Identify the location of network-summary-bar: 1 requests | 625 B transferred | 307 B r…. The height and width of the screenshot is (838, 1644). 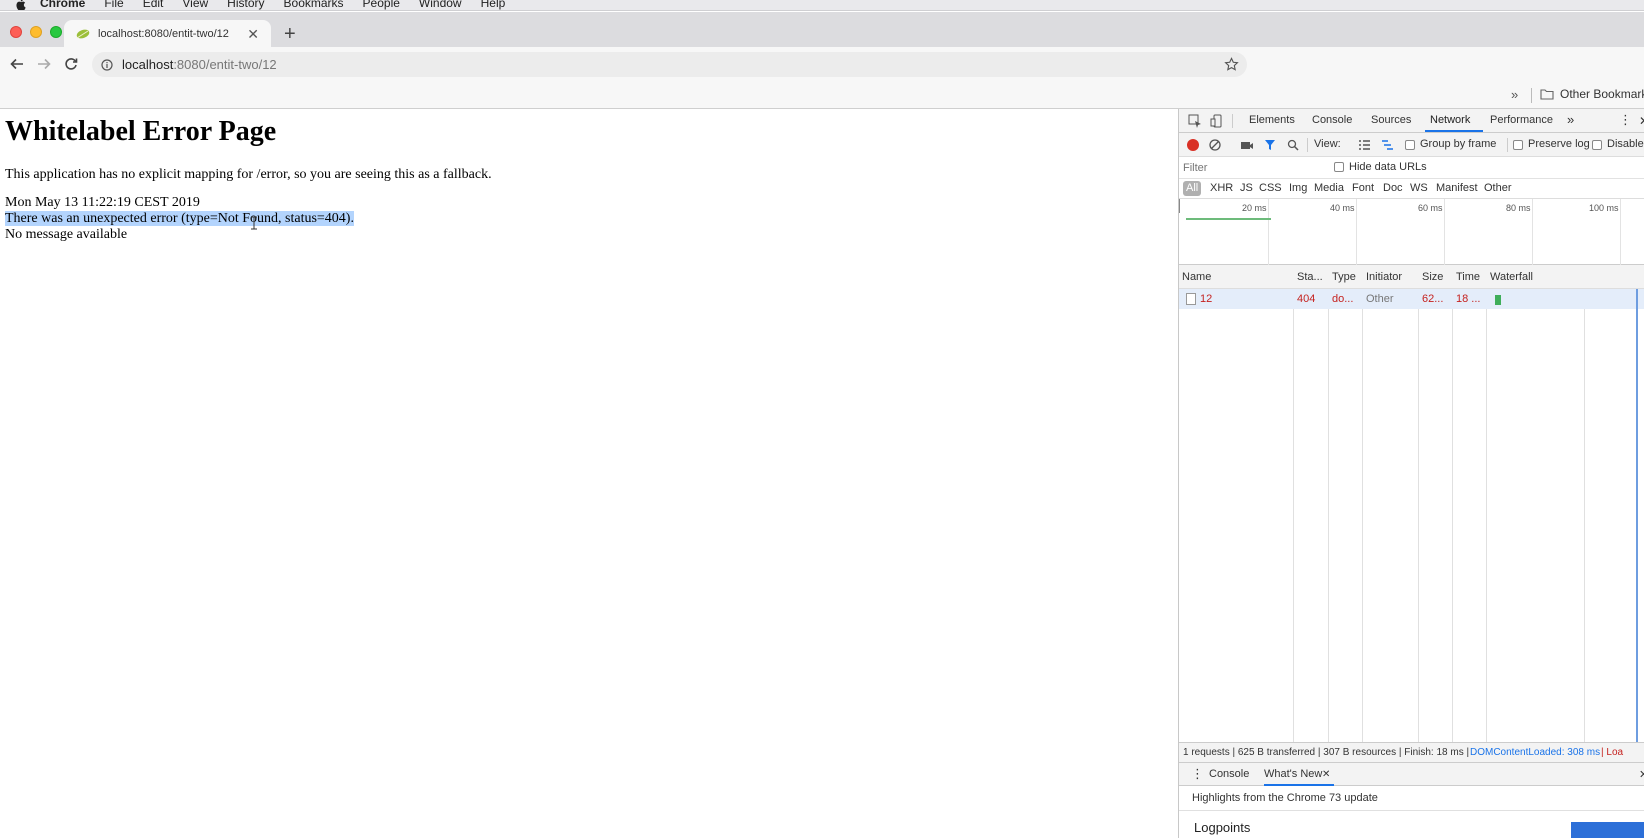
(1411, 752).